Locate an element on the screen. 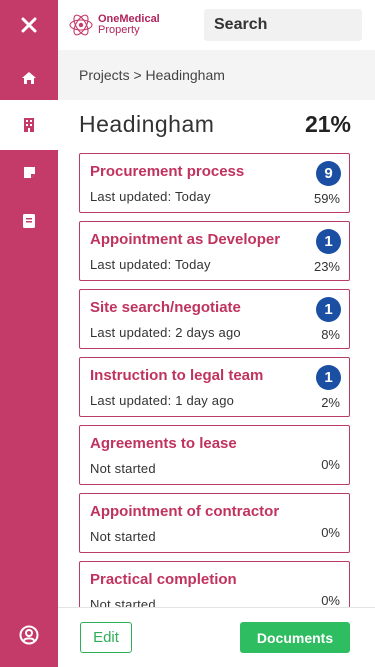 The image size is (375, 667). stage-title: Appointment of contractor is located at coordinates (185, 511).